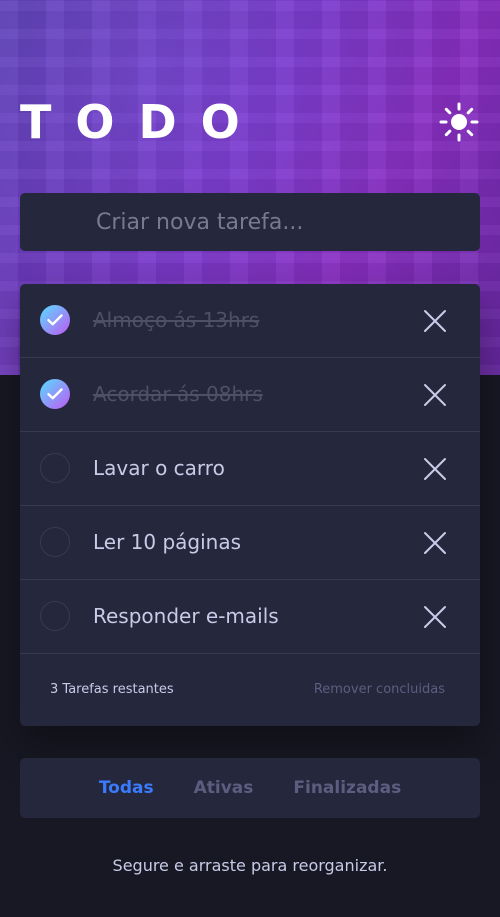 The width and height of the screenshot is (500, 917). I want to click on todo-text: Almoço ás 13hrs, so click(176, 320).